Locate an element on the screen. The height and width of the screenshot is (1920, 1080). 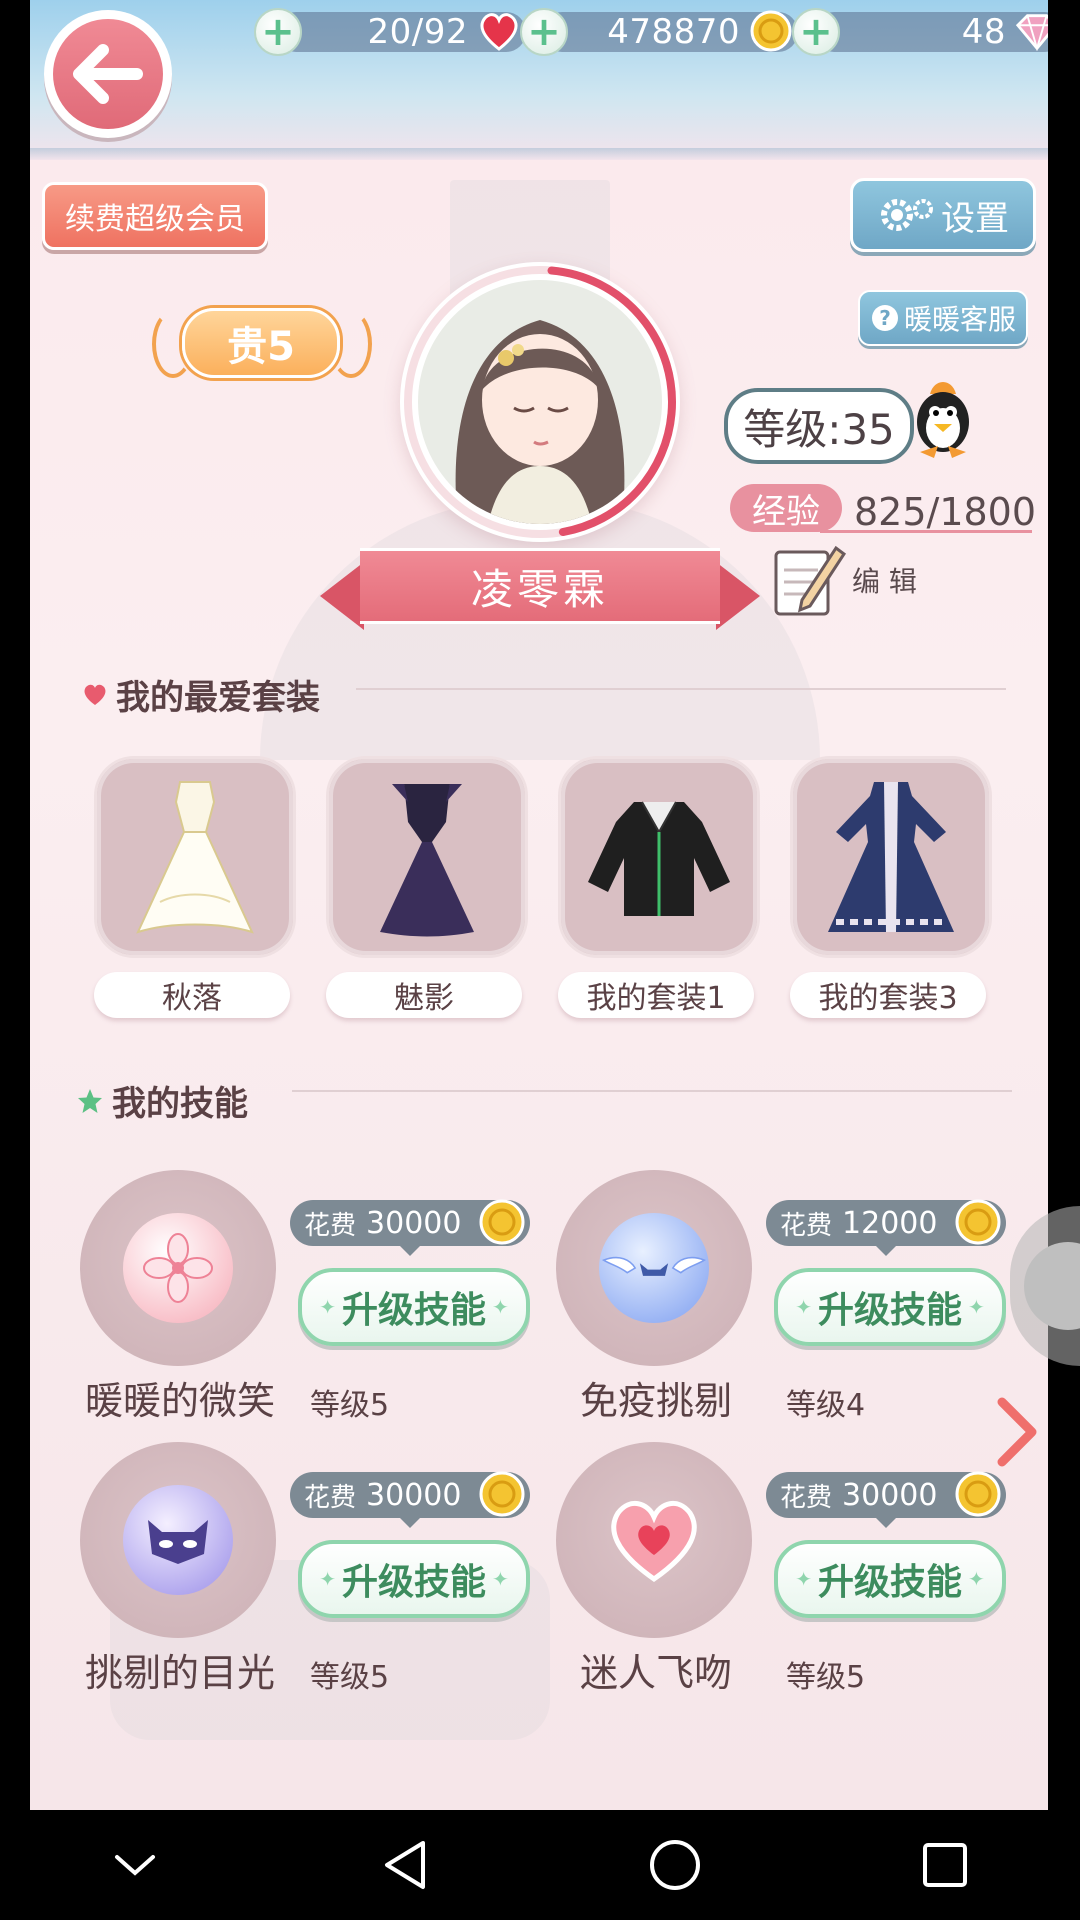
topbar-divider is located at coordinates (539, 154).